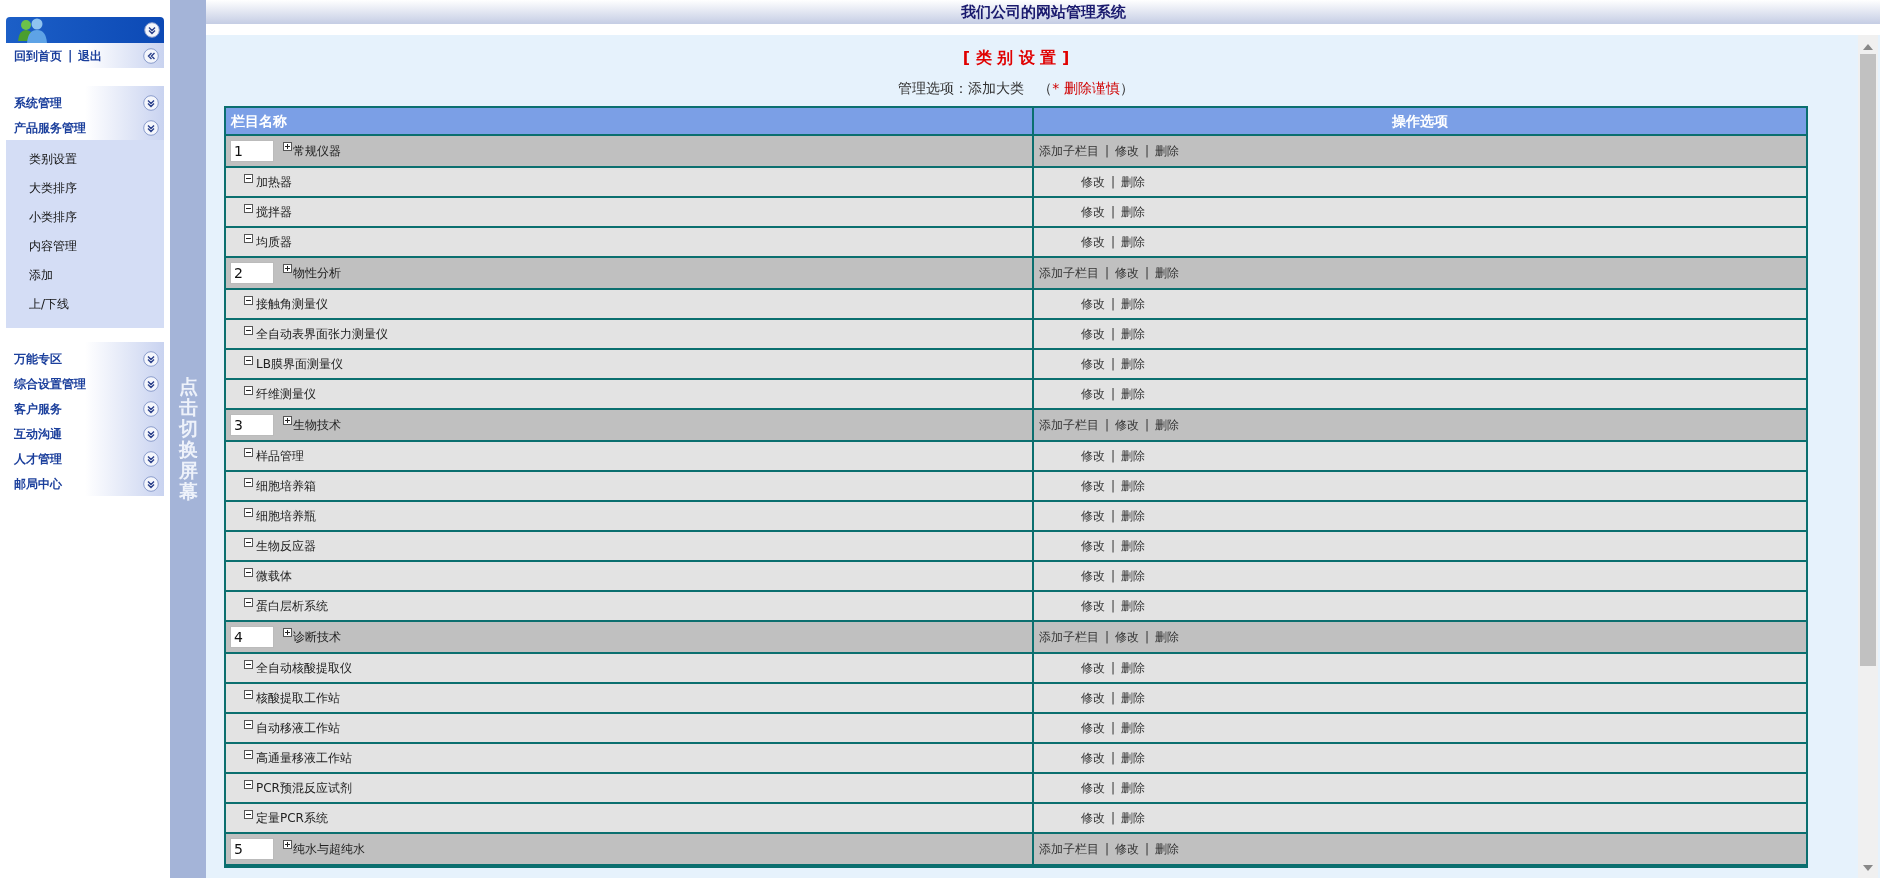 The image size is (1880, 878). What do you see at coordinates (53, 187) in the screenshot?
I see `submenu-item: 大类排序` at bounding box center [53, 187].